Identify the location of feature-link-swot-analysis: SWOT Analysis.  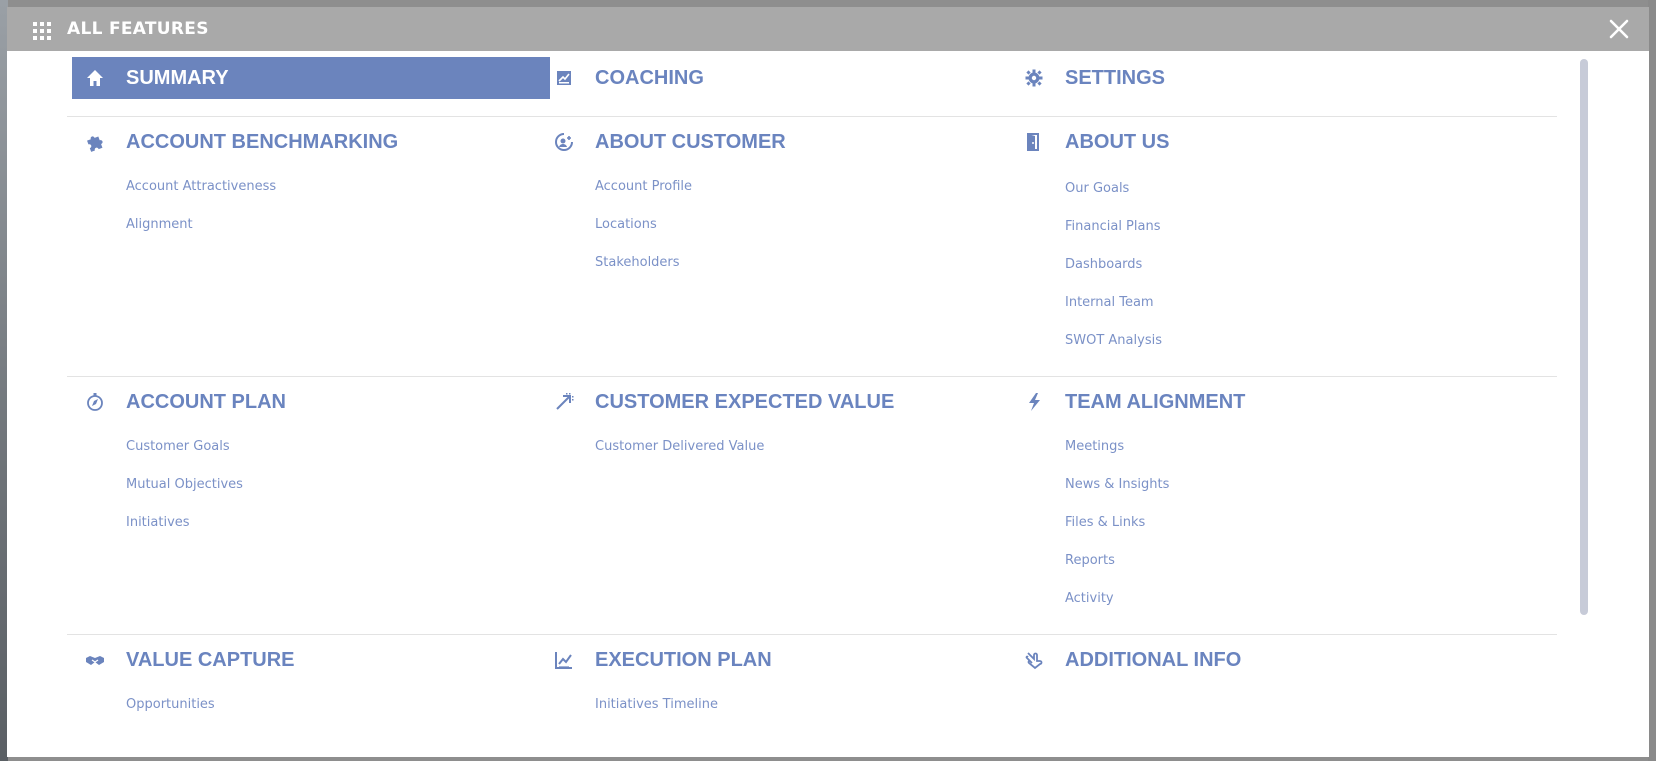
(1113, 340).